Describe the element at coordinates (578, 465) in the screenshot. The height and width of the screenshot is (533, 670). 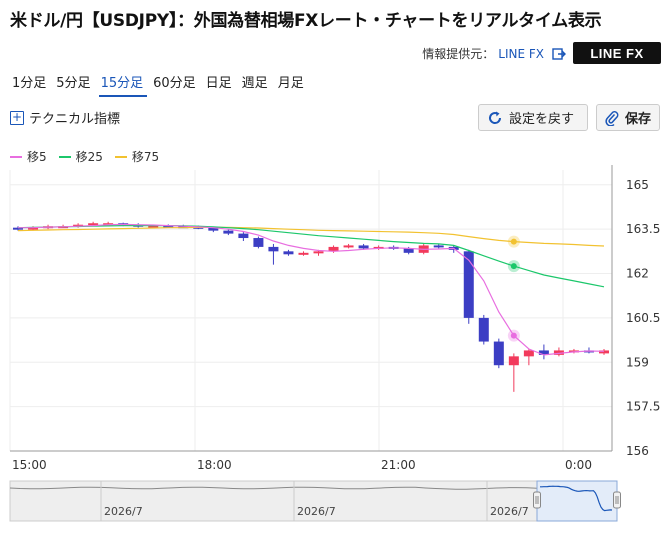
I see `x-tick-label: 0:00` at that location.